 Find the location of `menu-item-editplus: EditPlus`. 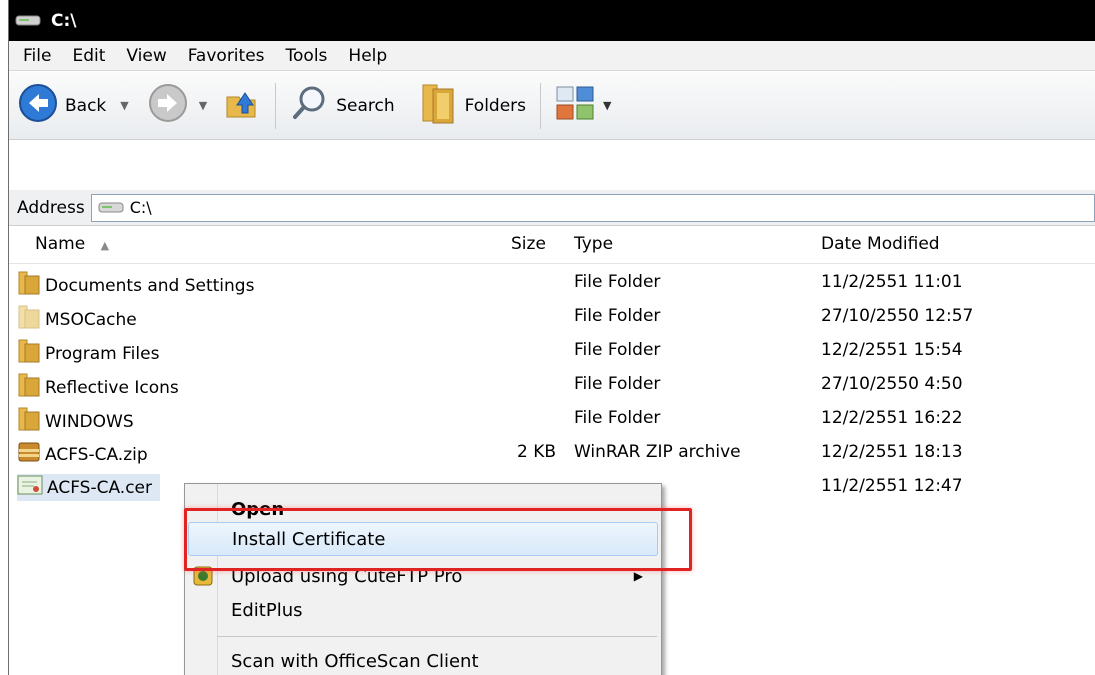

menu-item-editplus: EditPlus is located at coordinates (423, 610).